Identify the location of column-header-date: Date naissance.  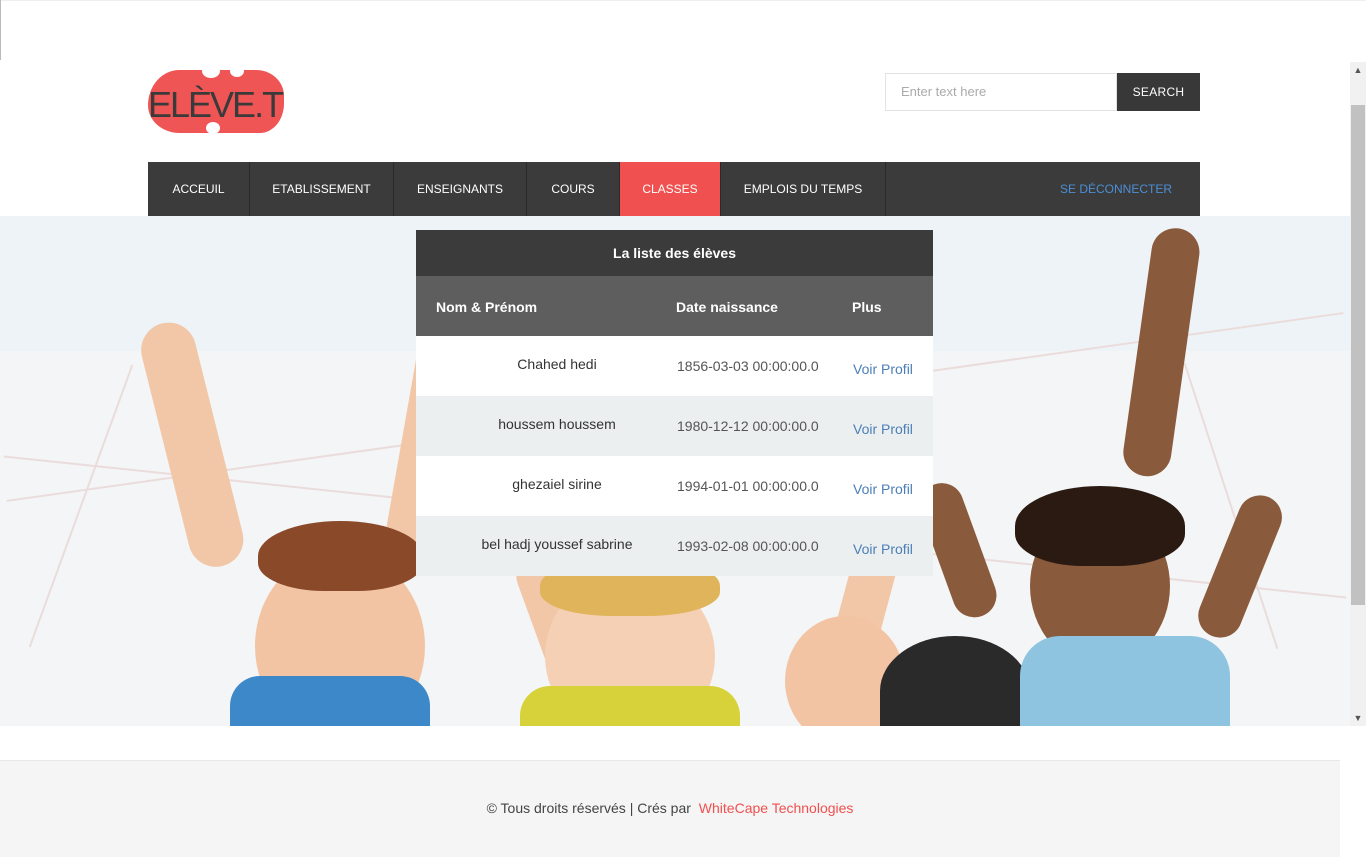
(727, 307).